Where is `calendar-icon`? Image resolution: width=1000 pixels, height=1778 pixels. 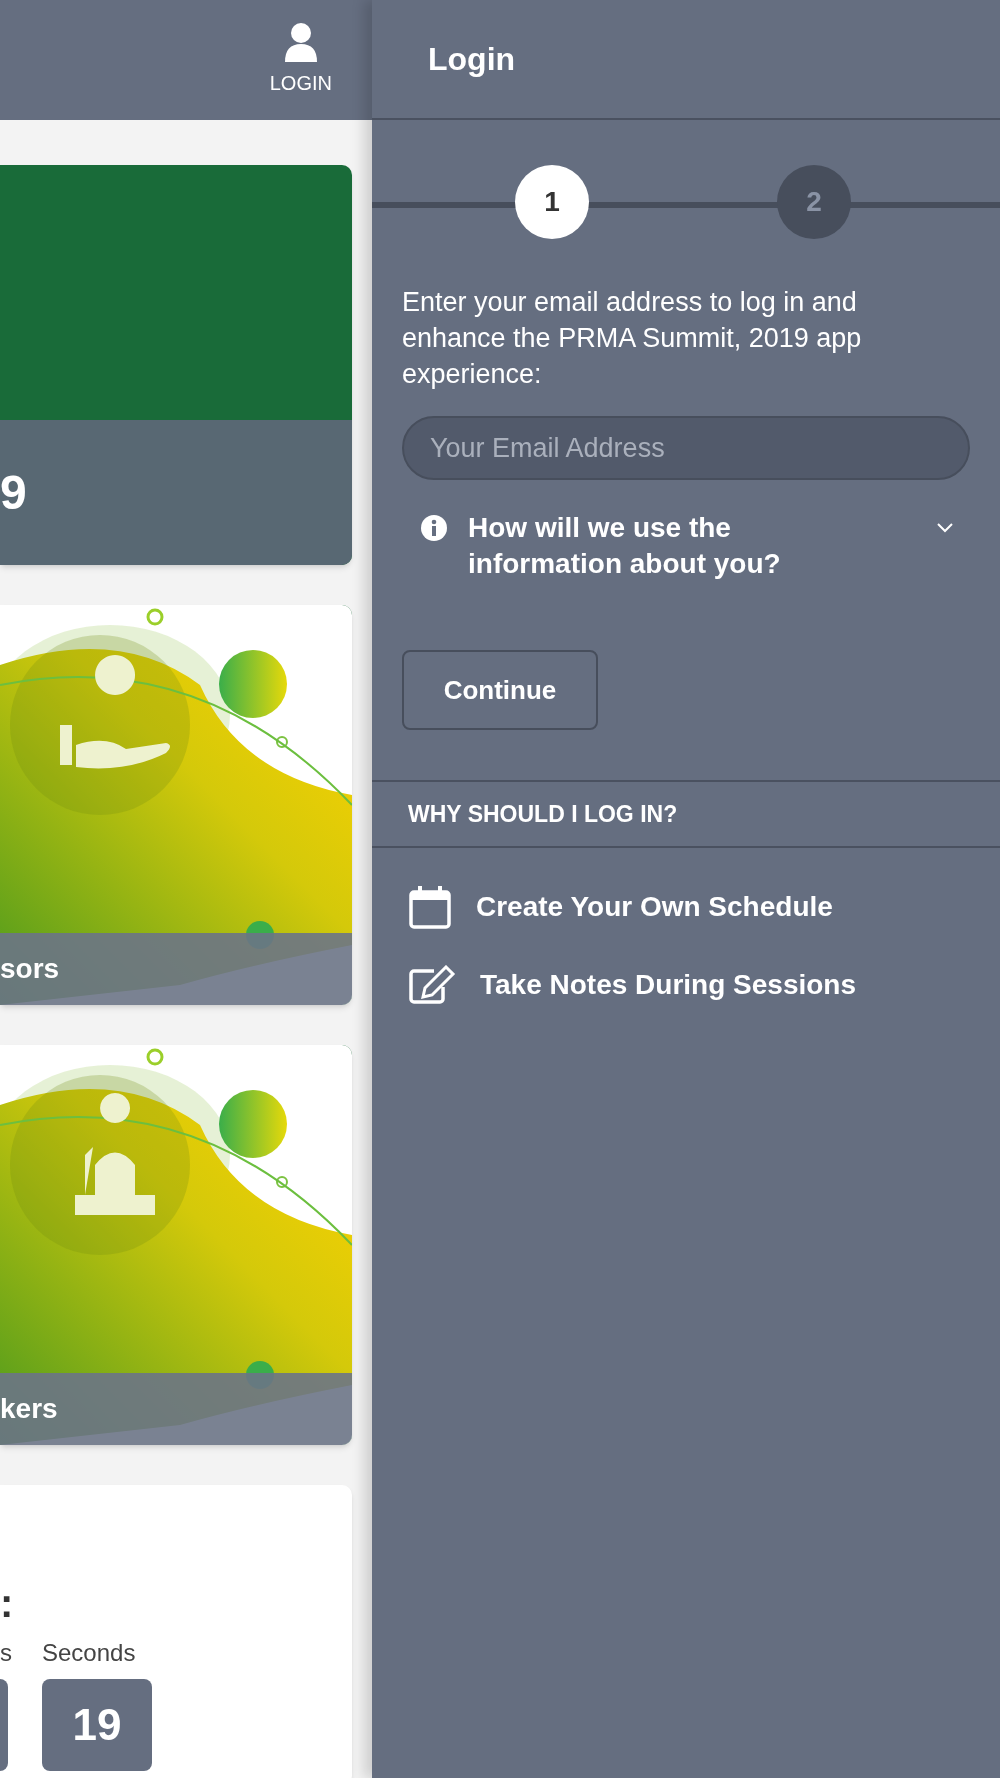
calendar-icon is located at coordinates (430, 907).